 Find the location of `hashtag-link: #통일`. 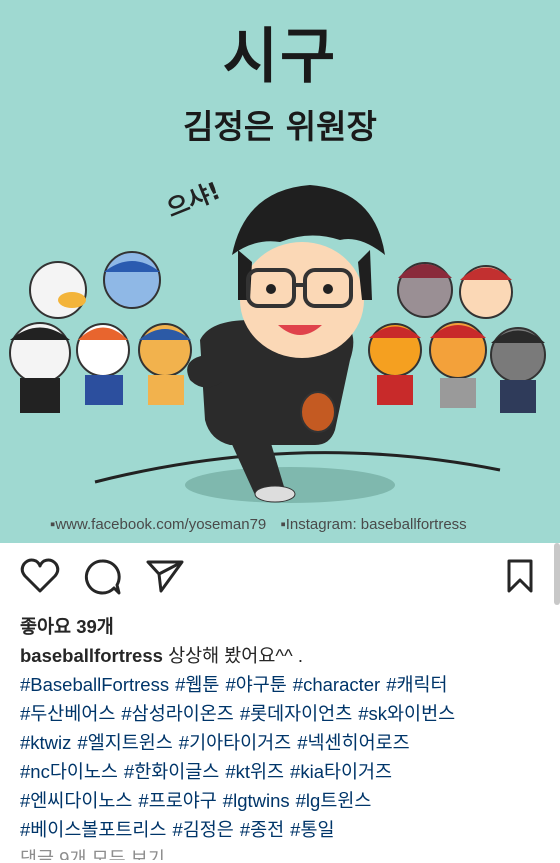

hashtag-link: #통일 is located at coordinates (312, 829).